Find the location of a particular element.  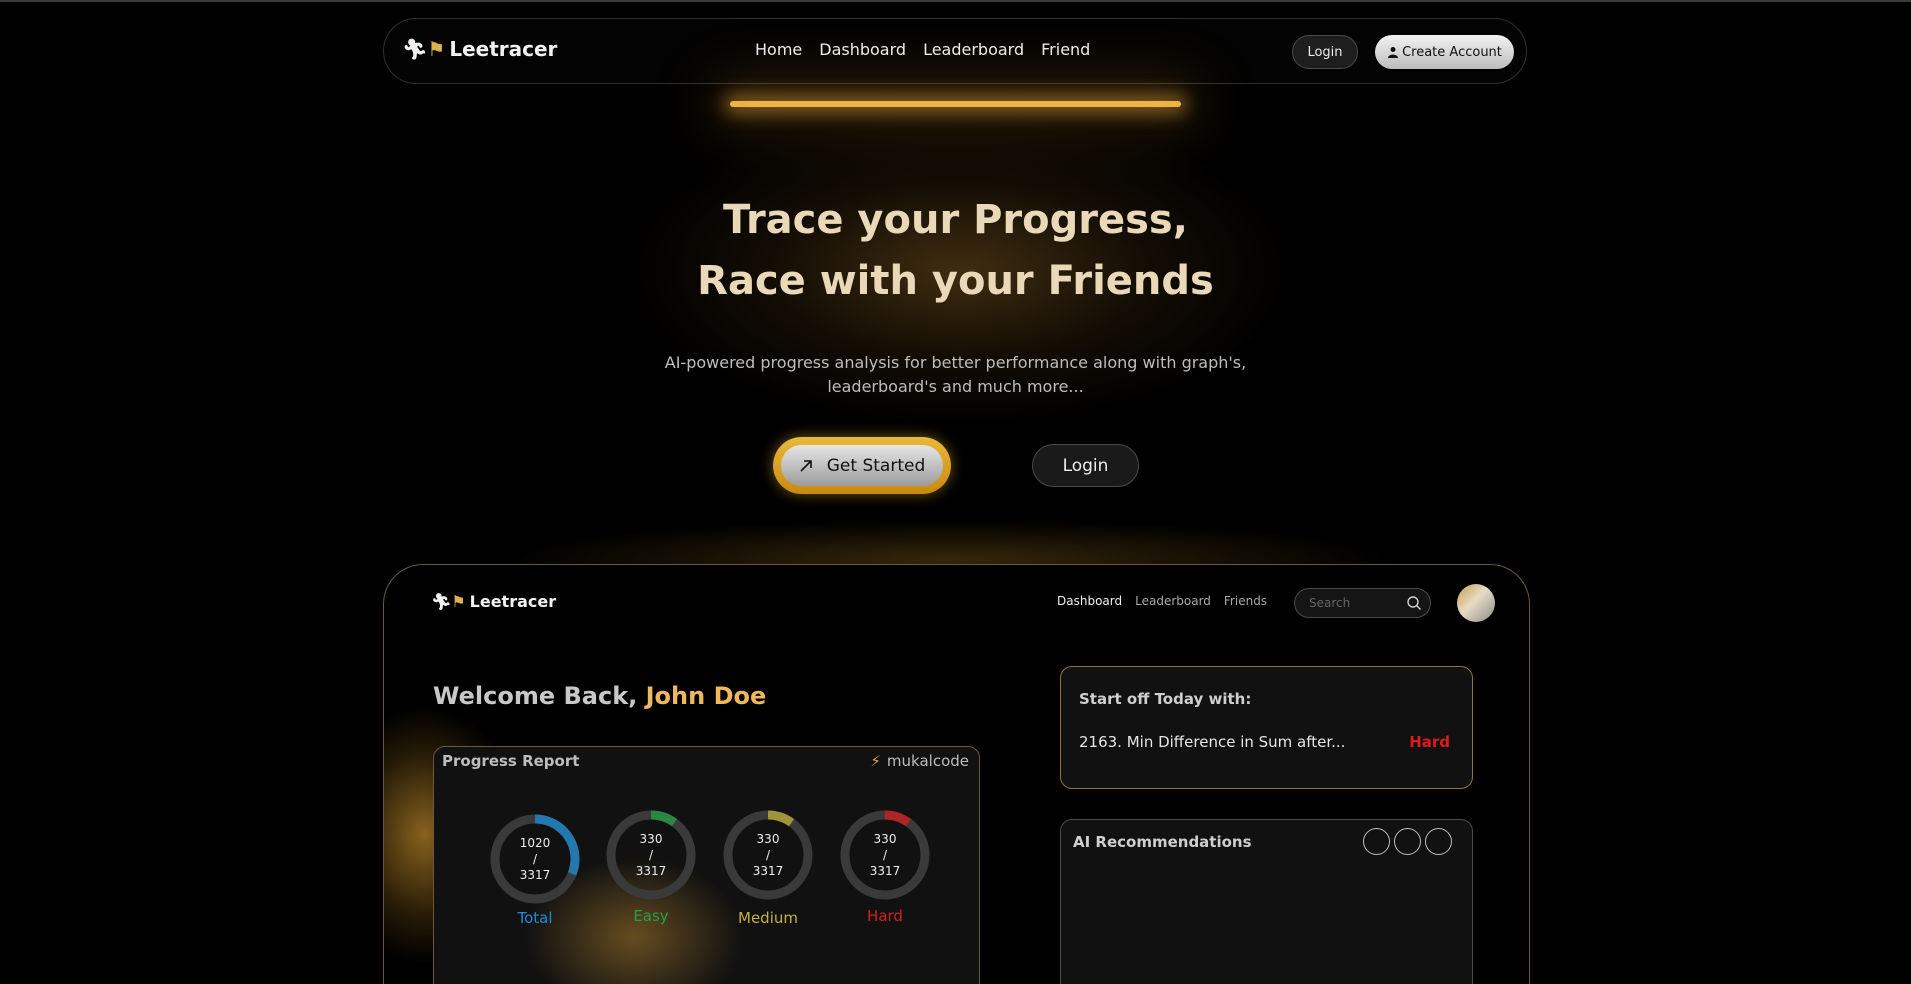

progress-ring-easy: 330 / 3317 is located at coordinates (651, 855).